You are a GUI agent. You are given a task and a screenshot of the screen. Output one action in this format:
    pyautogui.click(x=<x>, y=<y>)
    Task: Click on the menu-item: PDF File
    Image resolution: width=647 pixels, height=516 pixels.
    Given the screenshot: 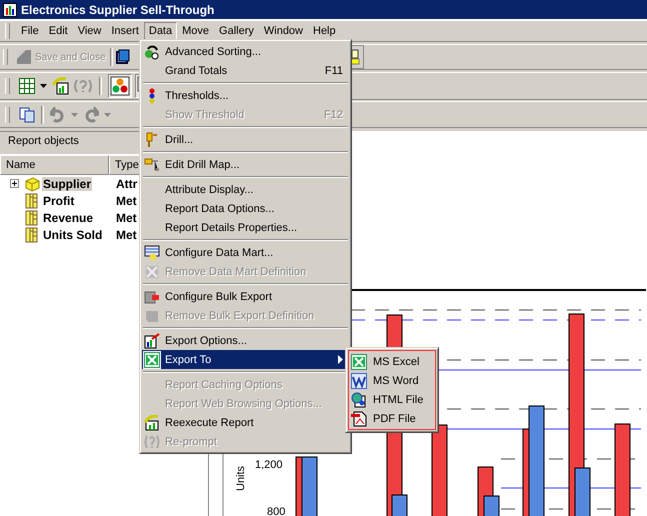 What is the action you would take?
    pyautogui.click(x=392, y=418)
    